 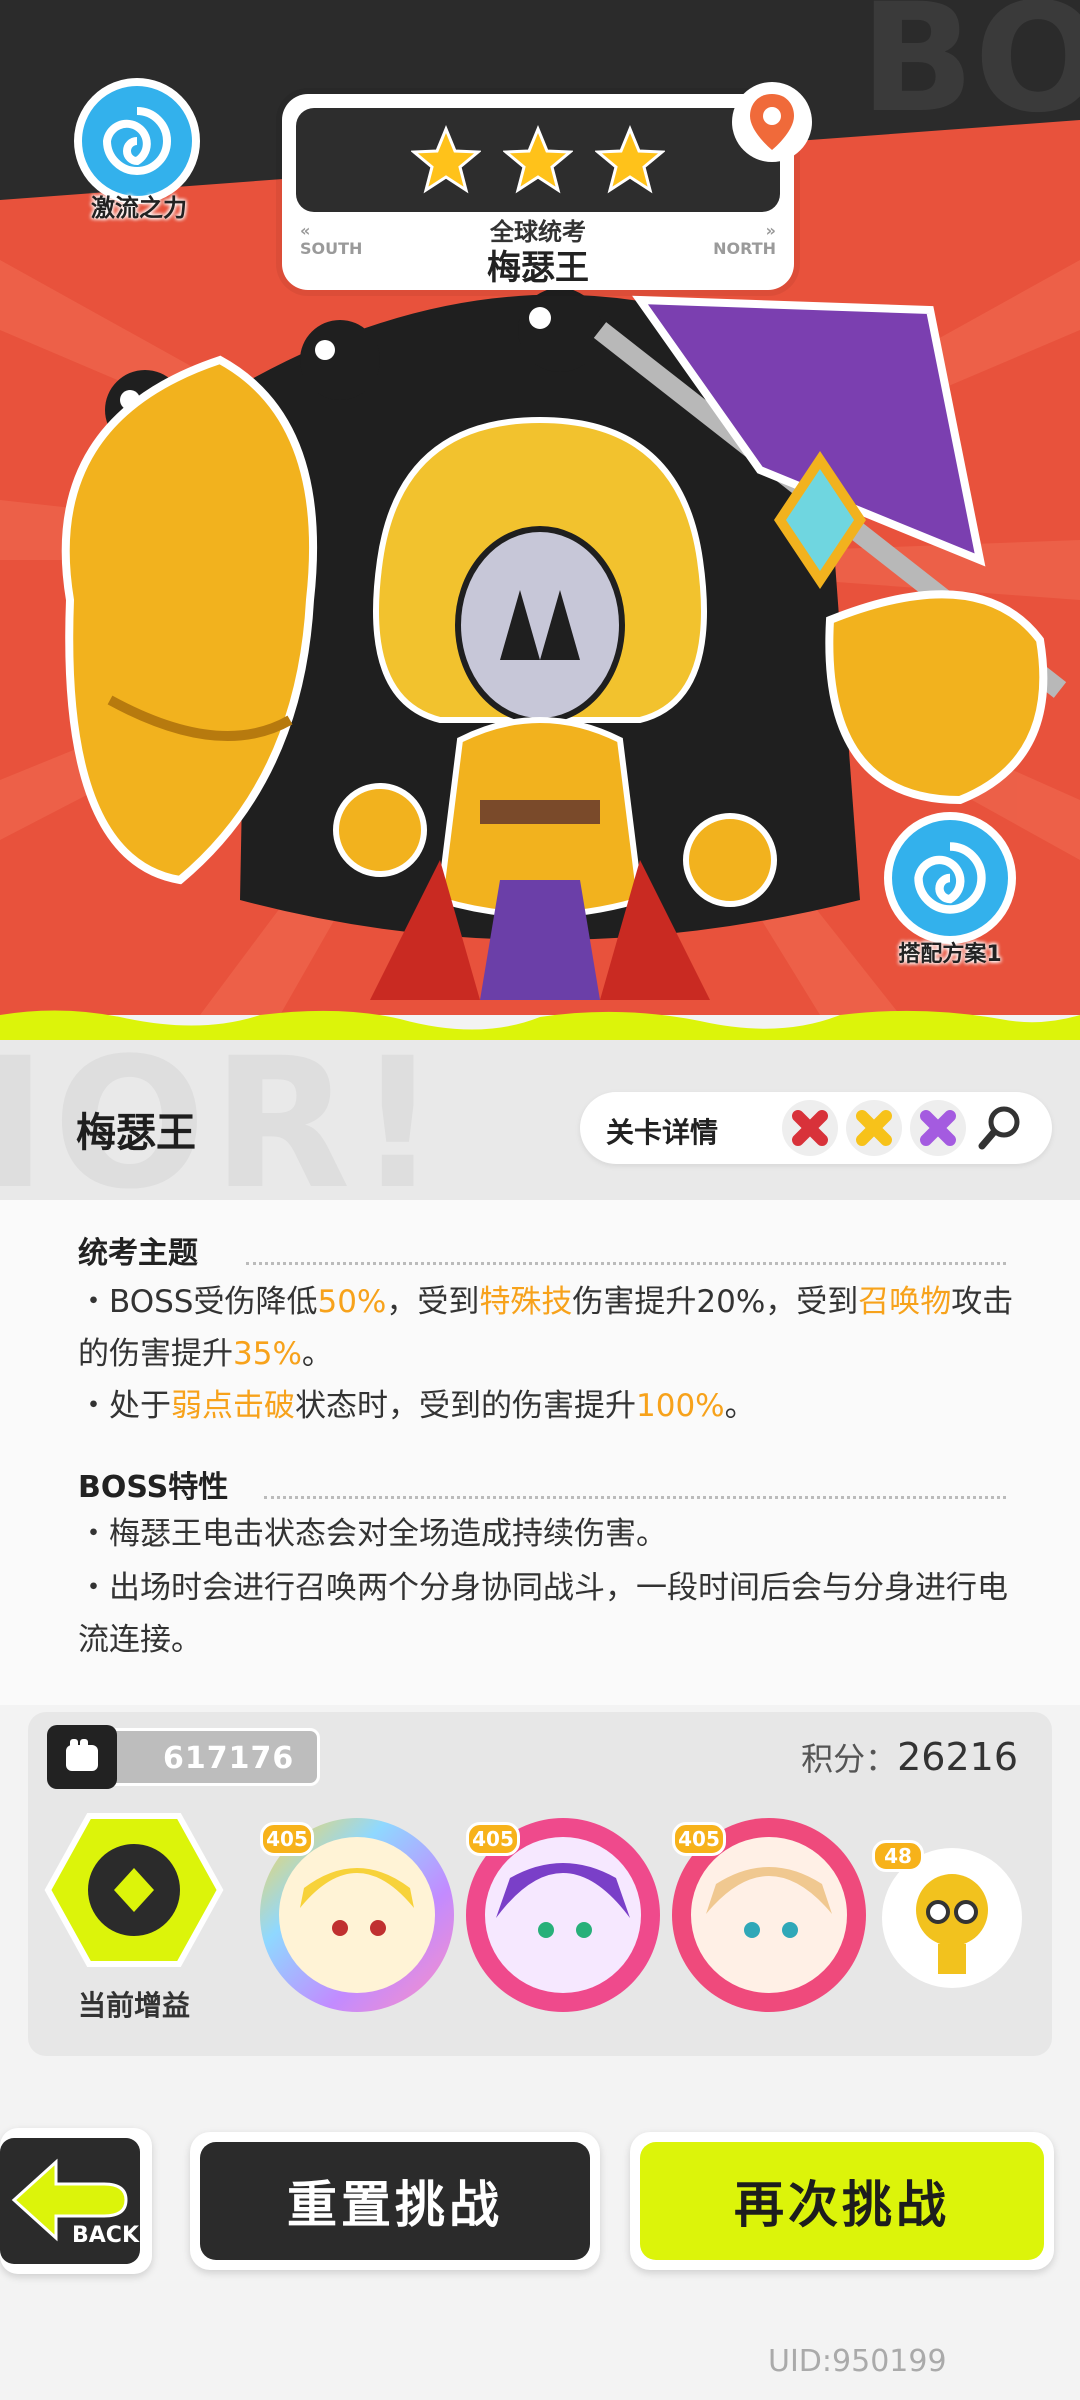 What do you see at coordinates (947, 1914) in the screenshot?
I see `pet-slot: 48` at bounding box center [947, 1914].